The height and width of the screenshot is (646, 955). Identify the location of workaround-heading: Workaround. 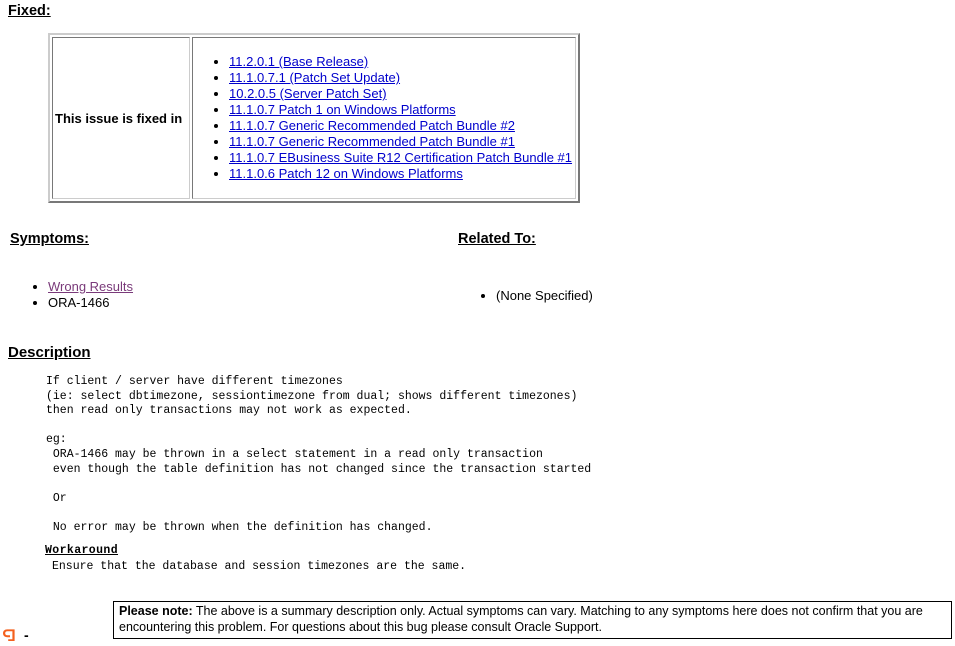
(82, 550).